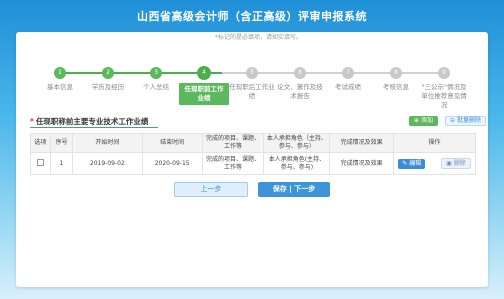 The width and height of the screenshot is (504, 299). Describe the element at coordinates (300, 73) in the screenshot. I see `step-number: 6` at that location.